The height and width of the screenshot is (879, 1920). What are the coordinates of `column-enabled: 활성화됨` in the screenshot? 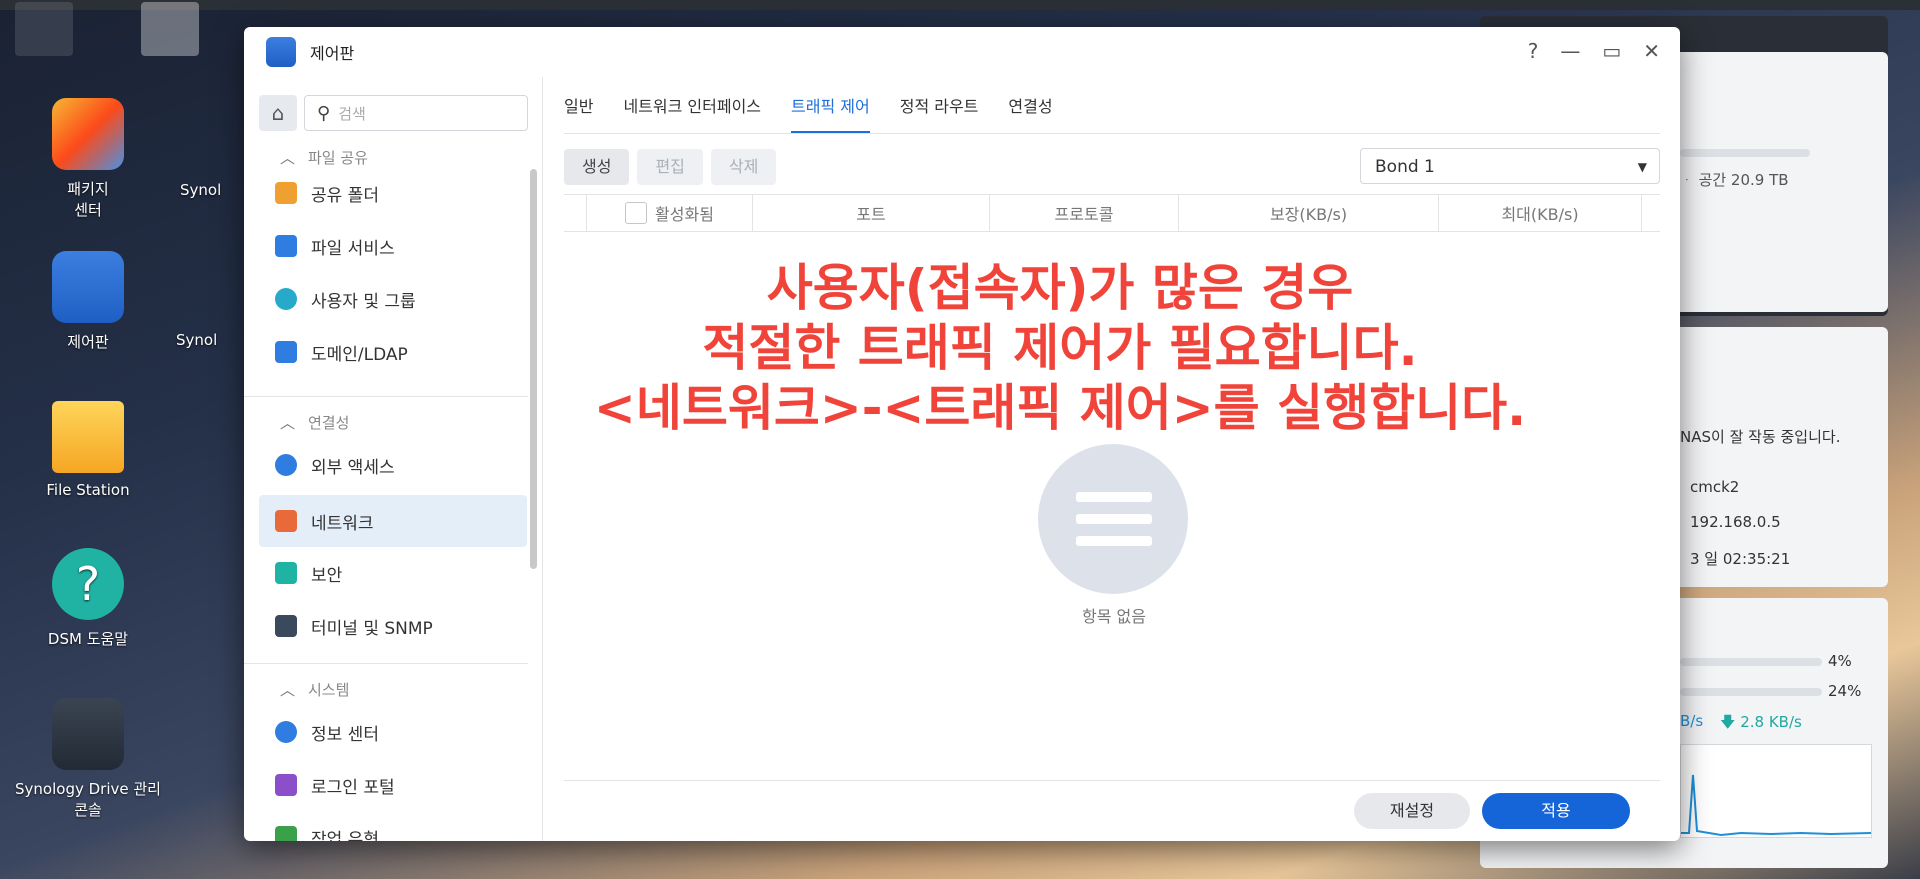 It's located at (670, 213).